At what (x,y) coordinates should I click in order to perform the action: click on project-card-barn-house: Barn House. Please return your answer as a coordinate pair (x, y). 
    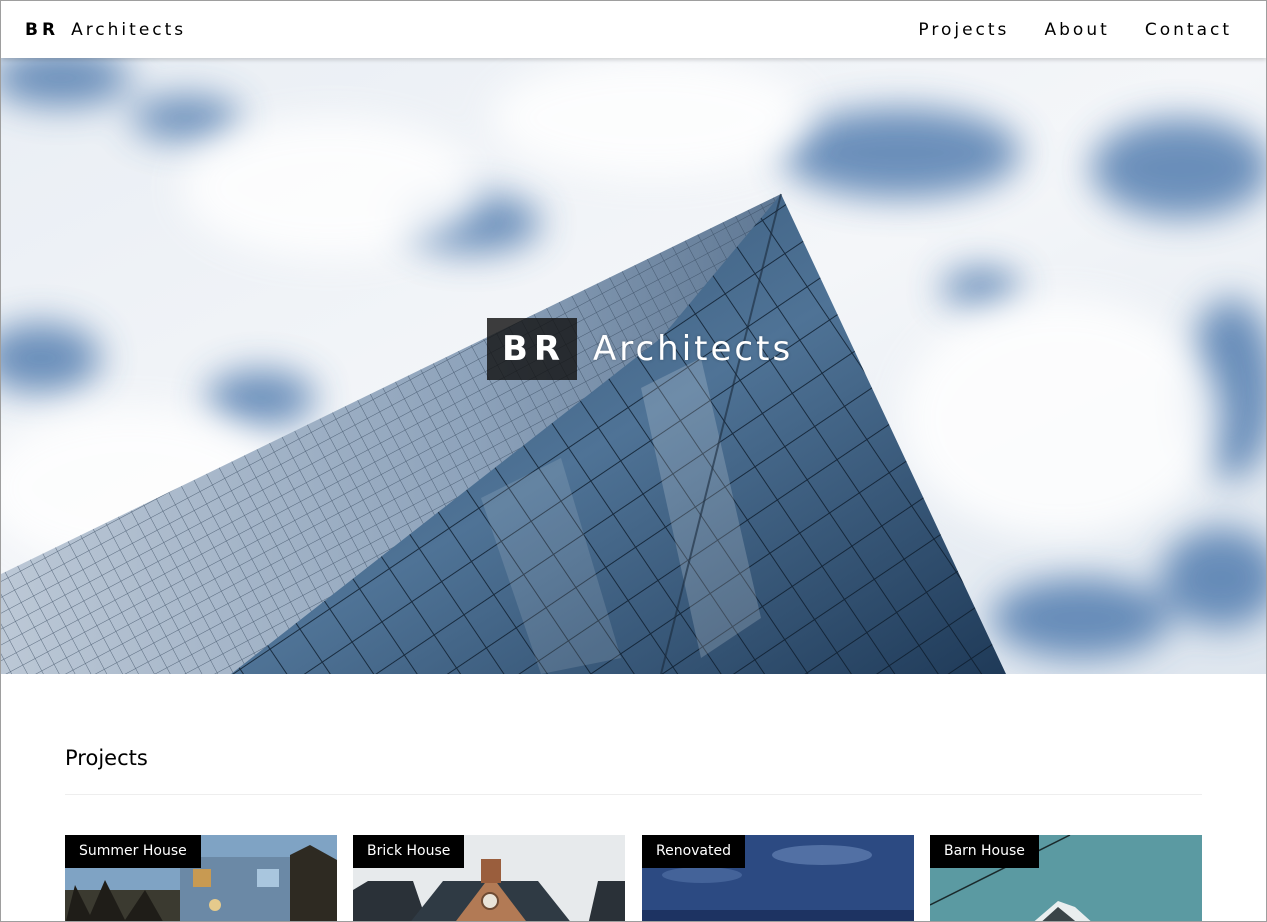
    Looking at the image, I should click on (1066, 878).